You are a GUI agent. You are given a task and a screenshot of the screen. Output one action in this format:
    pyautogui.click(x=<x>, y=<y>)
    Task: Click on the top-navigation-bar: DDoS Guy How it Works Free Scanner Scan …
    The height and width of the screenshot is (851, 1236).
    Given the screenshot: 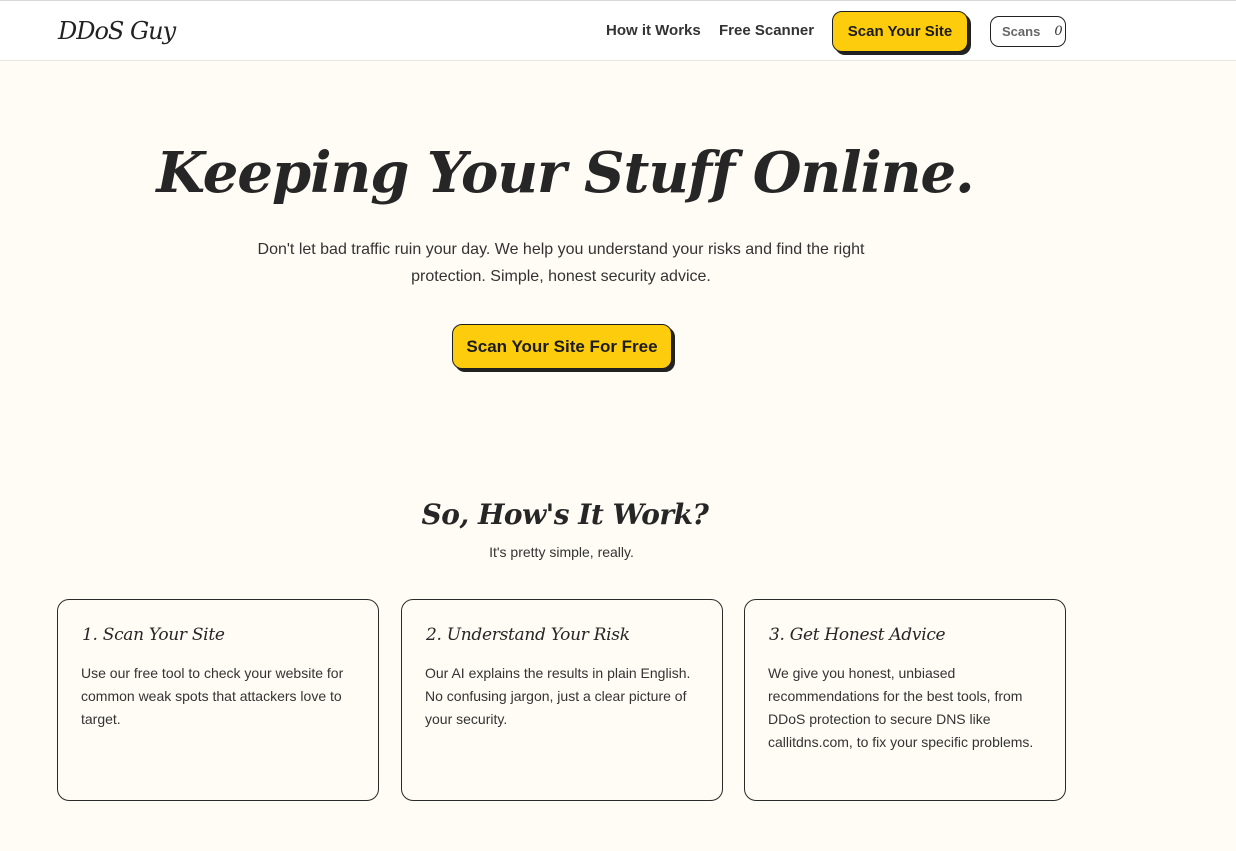 What is the action you would take?
    pyautogui.click(x=618, y=30)
    